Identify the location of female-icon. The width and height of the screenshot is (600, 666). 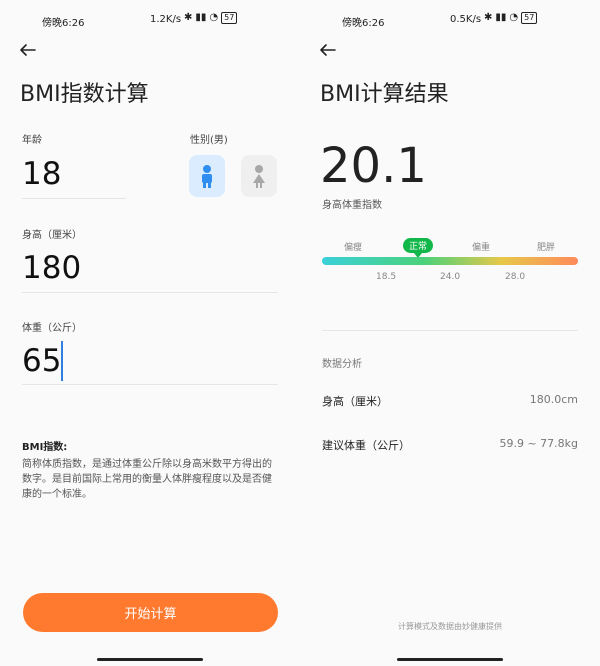
(259, 176).